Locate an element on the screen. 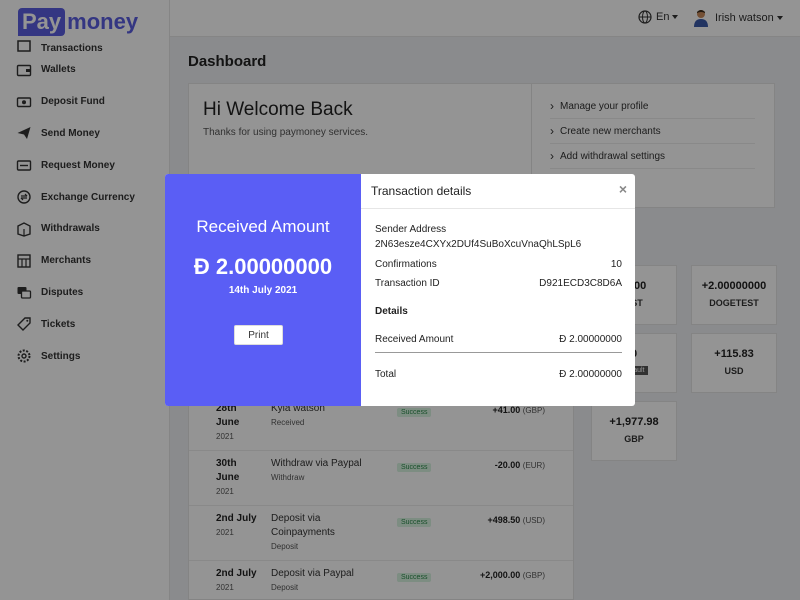 The width and height of the screenshot is (800, 600). received-amount-title: Received Amount is located at coordinates (263, 226).